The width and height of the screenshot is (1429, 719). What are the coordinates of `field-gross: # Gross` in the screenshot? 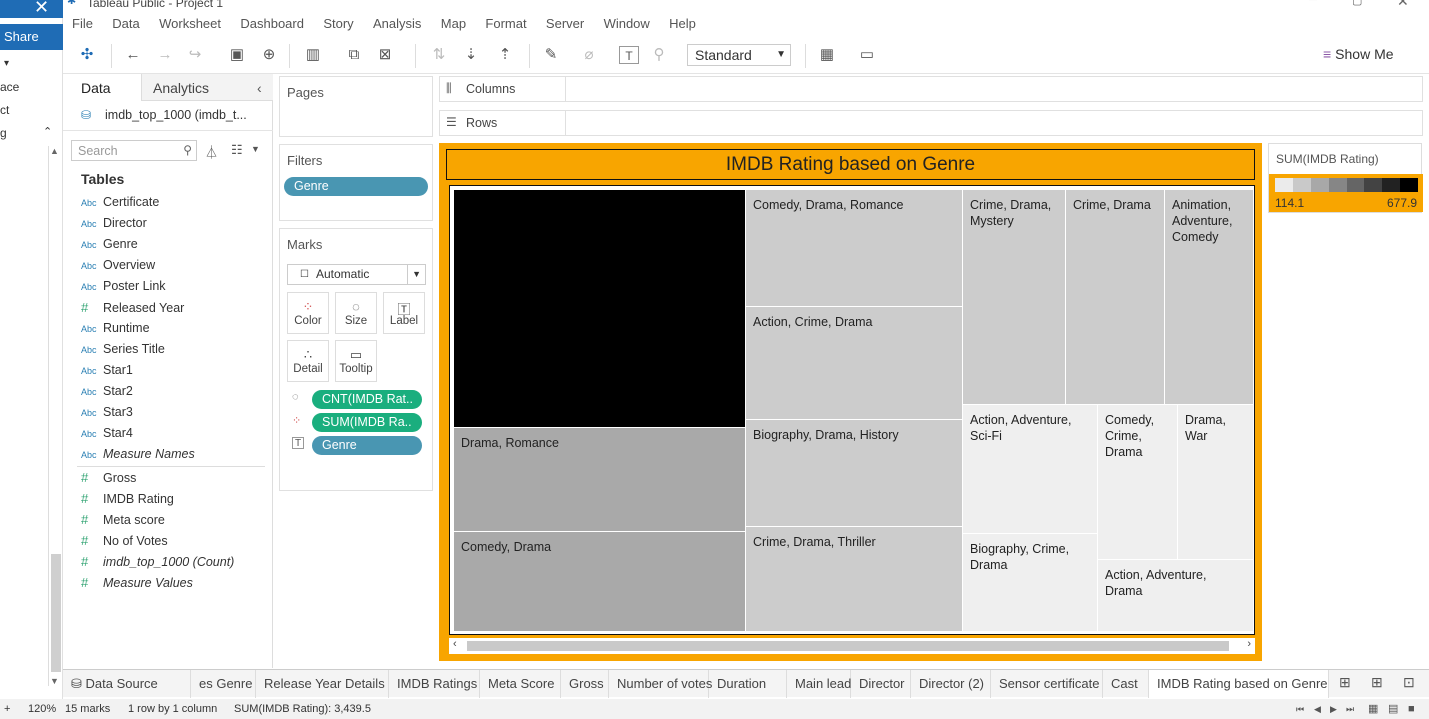 It's located at (108, 477).